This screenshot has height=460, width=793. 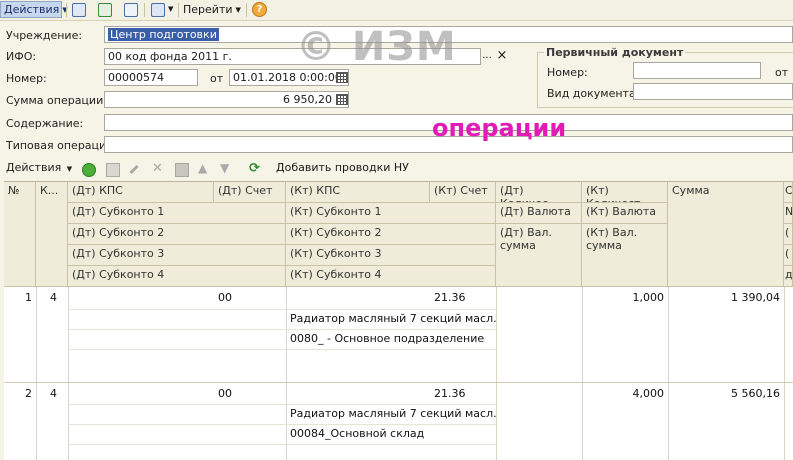 I want to click on institution-value: Центр подготовки, so click(x=163, y=34).